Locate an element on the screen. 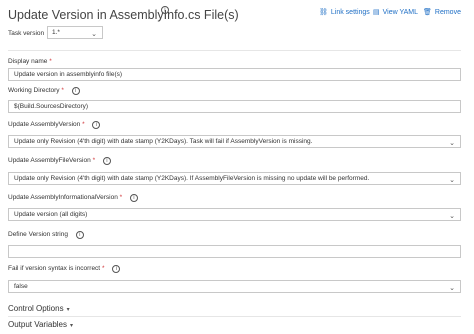 The height and width of the screenshot is (334, 474). update-assembly-version-label: Update AssemblyVersion * is located at coordinates (54, 125).